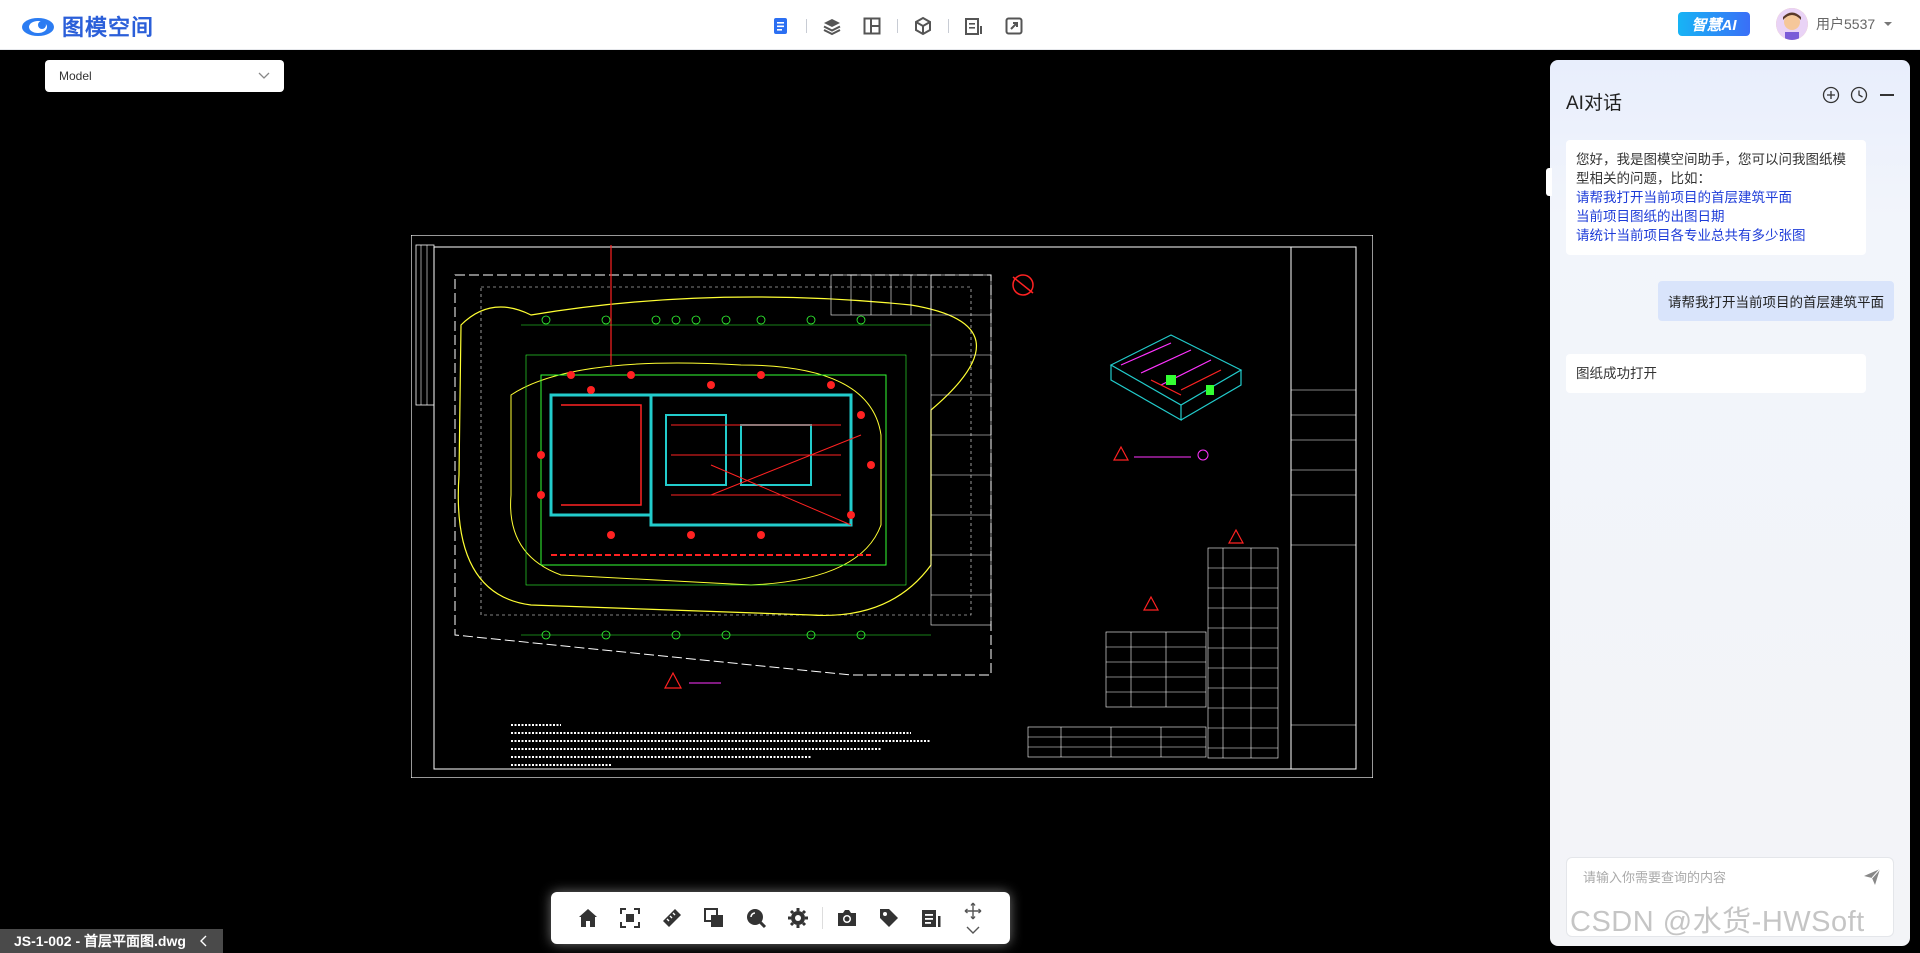 The image size is (1920, 953). Describe the element at coordinates (1716, 235) in the screenshot. I see `suggestion-link: 请统计当前项目各专业总共有多少张图` at that location.